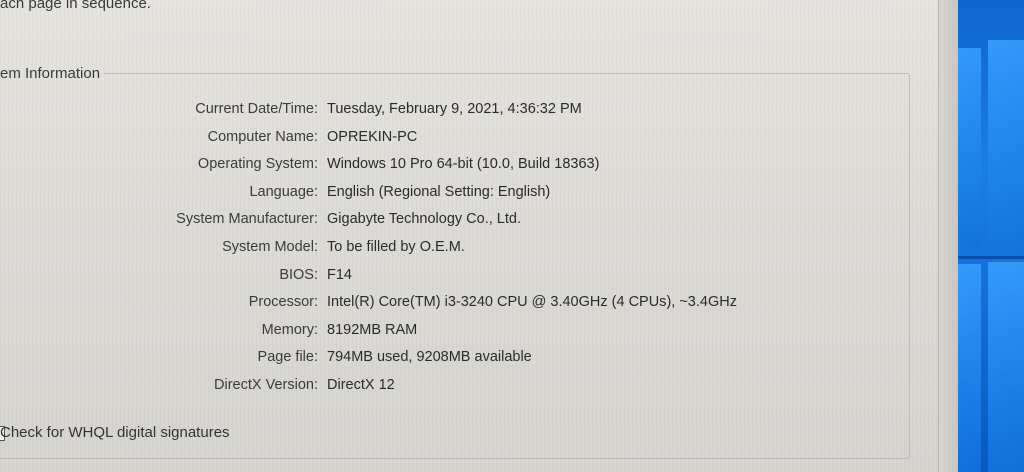 This screenshot has height=472, width=1024. I want to click on row-label: Operating System:, so click(257, 164).